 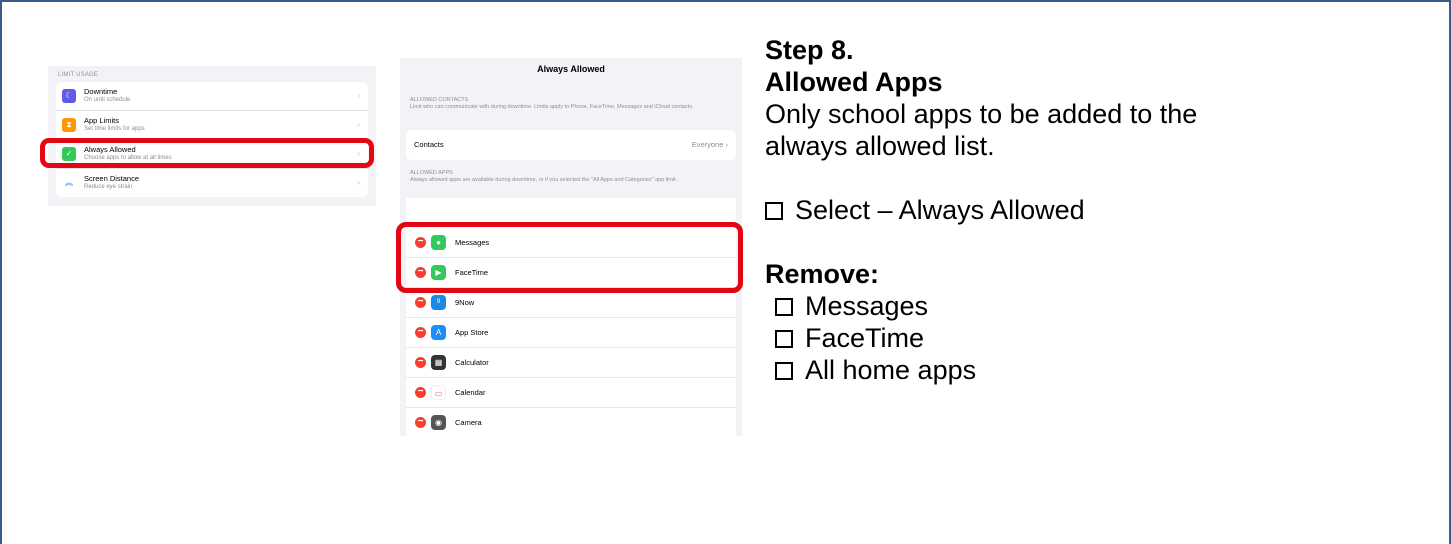 I want to click on page-title: Always Allowed, so click(x=571, y=69).